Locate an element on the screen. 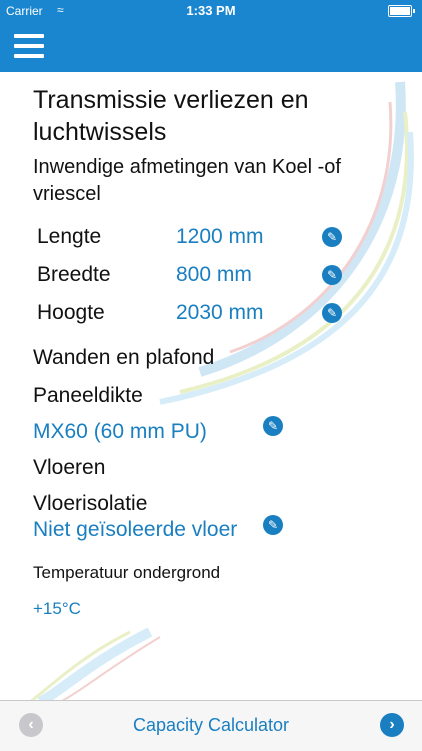 Image resolution: width=422 pixels, height=751 pixels. floor-insulation-label: Vloerisolatie is located at coordinates (90, 503).